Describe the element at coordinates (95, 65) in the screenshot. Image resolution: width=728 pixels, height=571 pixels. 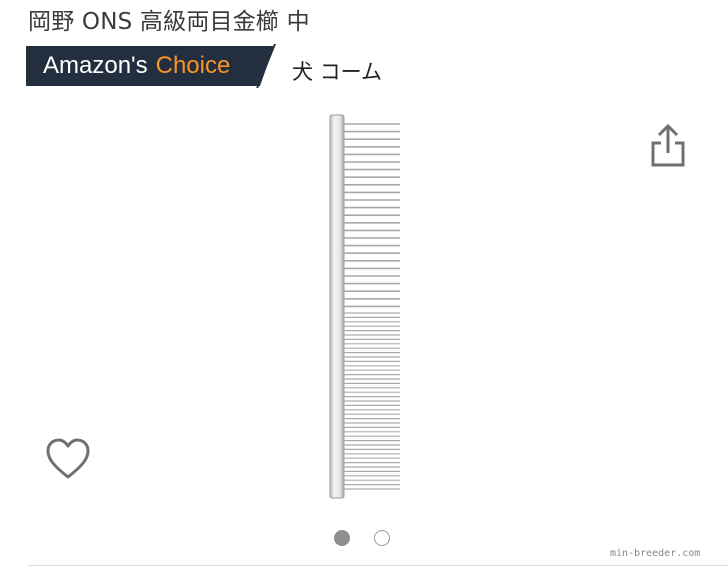
I see `badge-brand-text: Amazon's` at that location.